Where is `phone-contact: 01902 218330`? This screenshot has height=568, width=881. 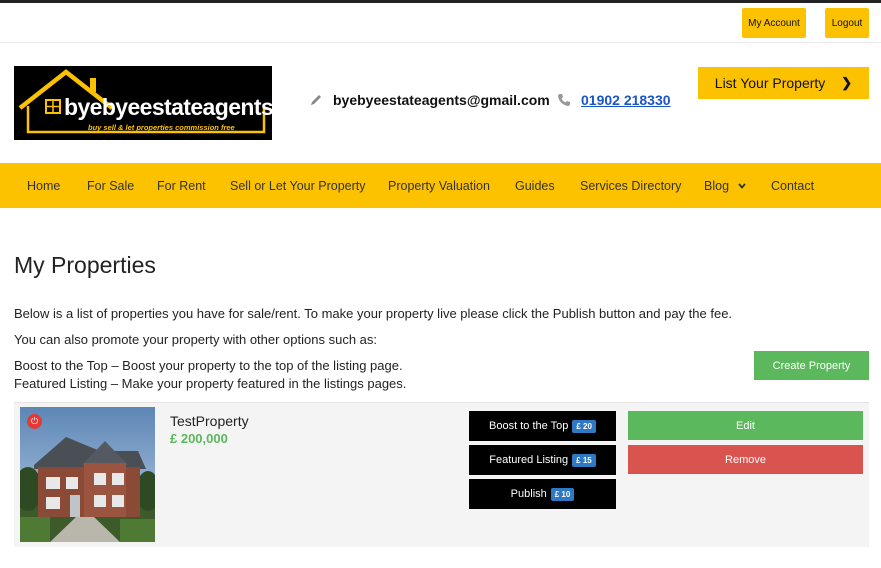 phone-contact: 01902 218330 is located at coordinates (614, 100).